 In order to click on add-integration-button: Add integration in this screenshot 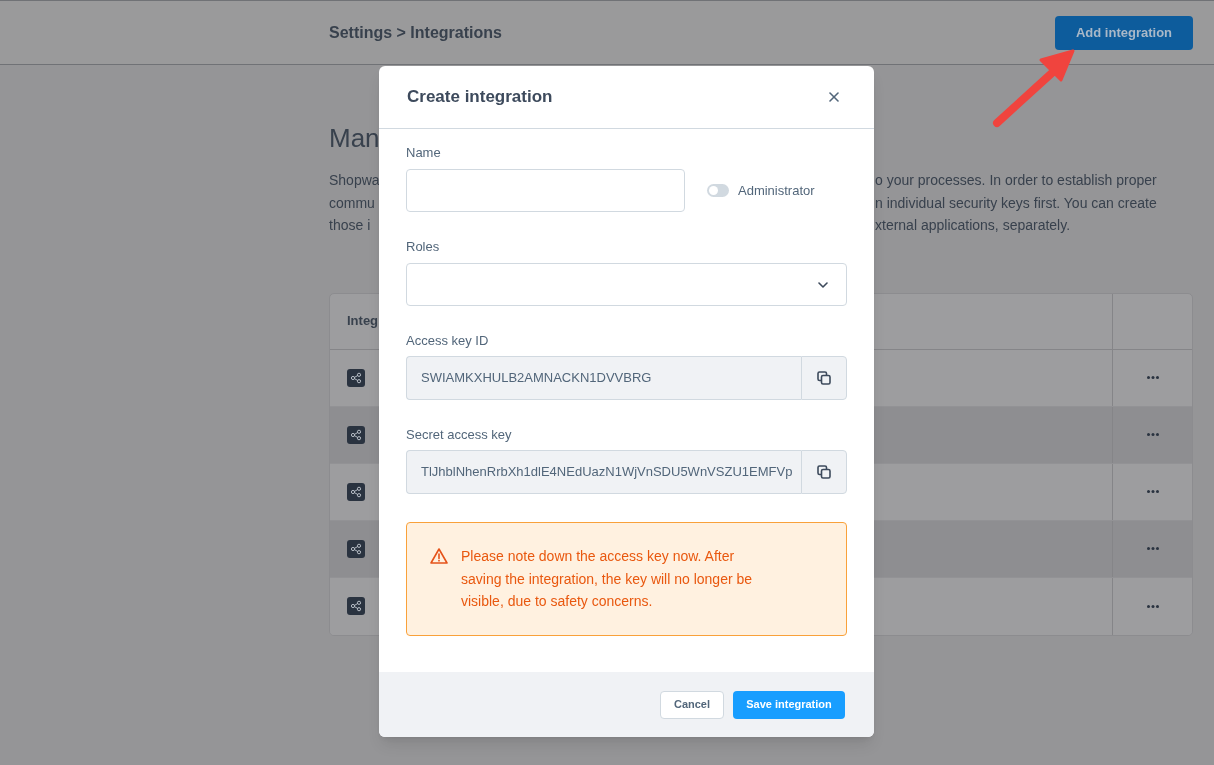, I will do `click(1124, 32)`.